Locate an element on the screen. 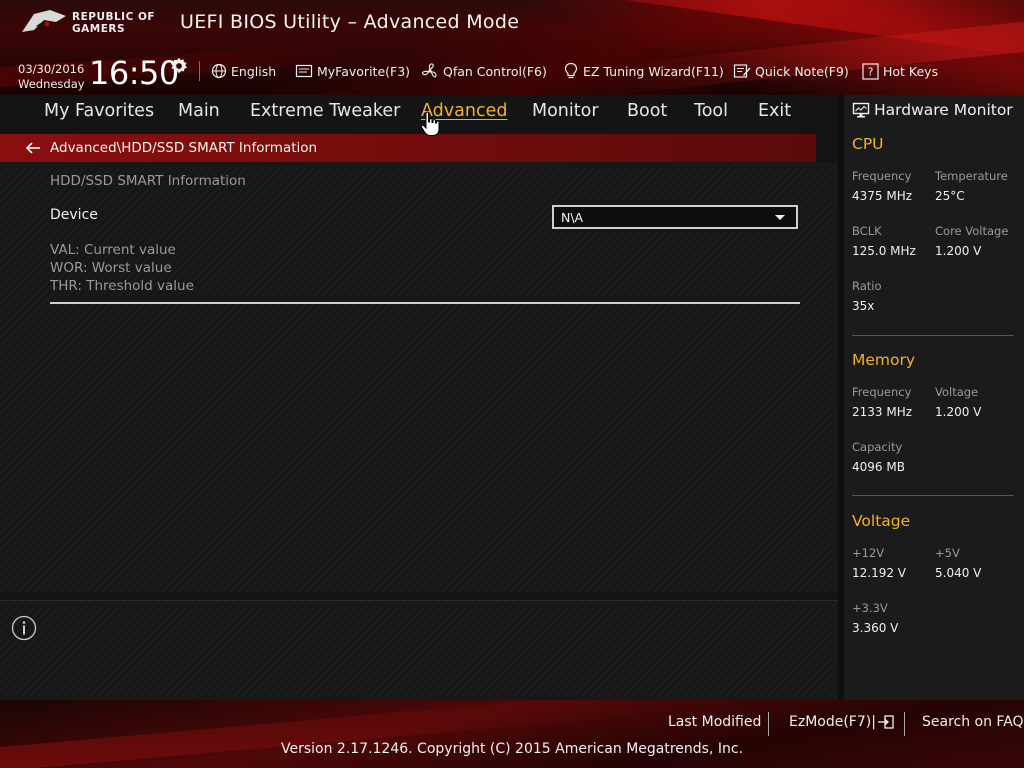 The image size is (1024, 768). legend-val: VAL: Current value is located at coordinates (113, 250).